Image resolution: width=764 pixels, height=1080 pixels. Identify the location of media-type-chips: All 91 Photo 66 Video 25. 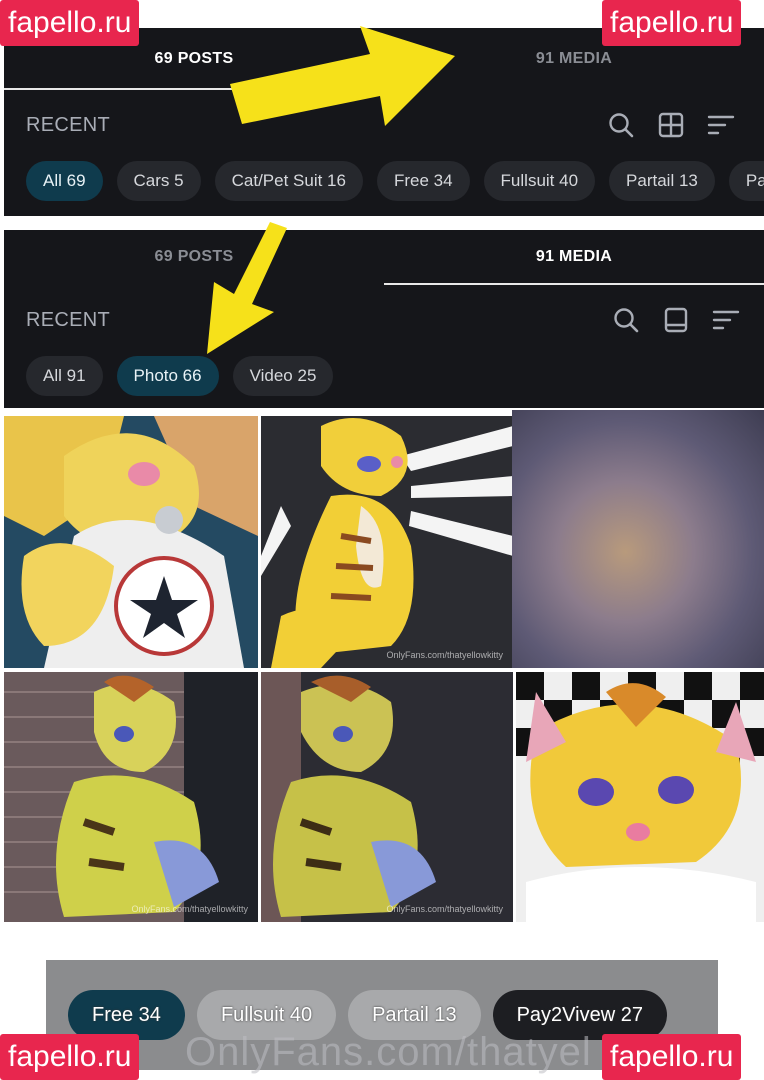
(180, 376).